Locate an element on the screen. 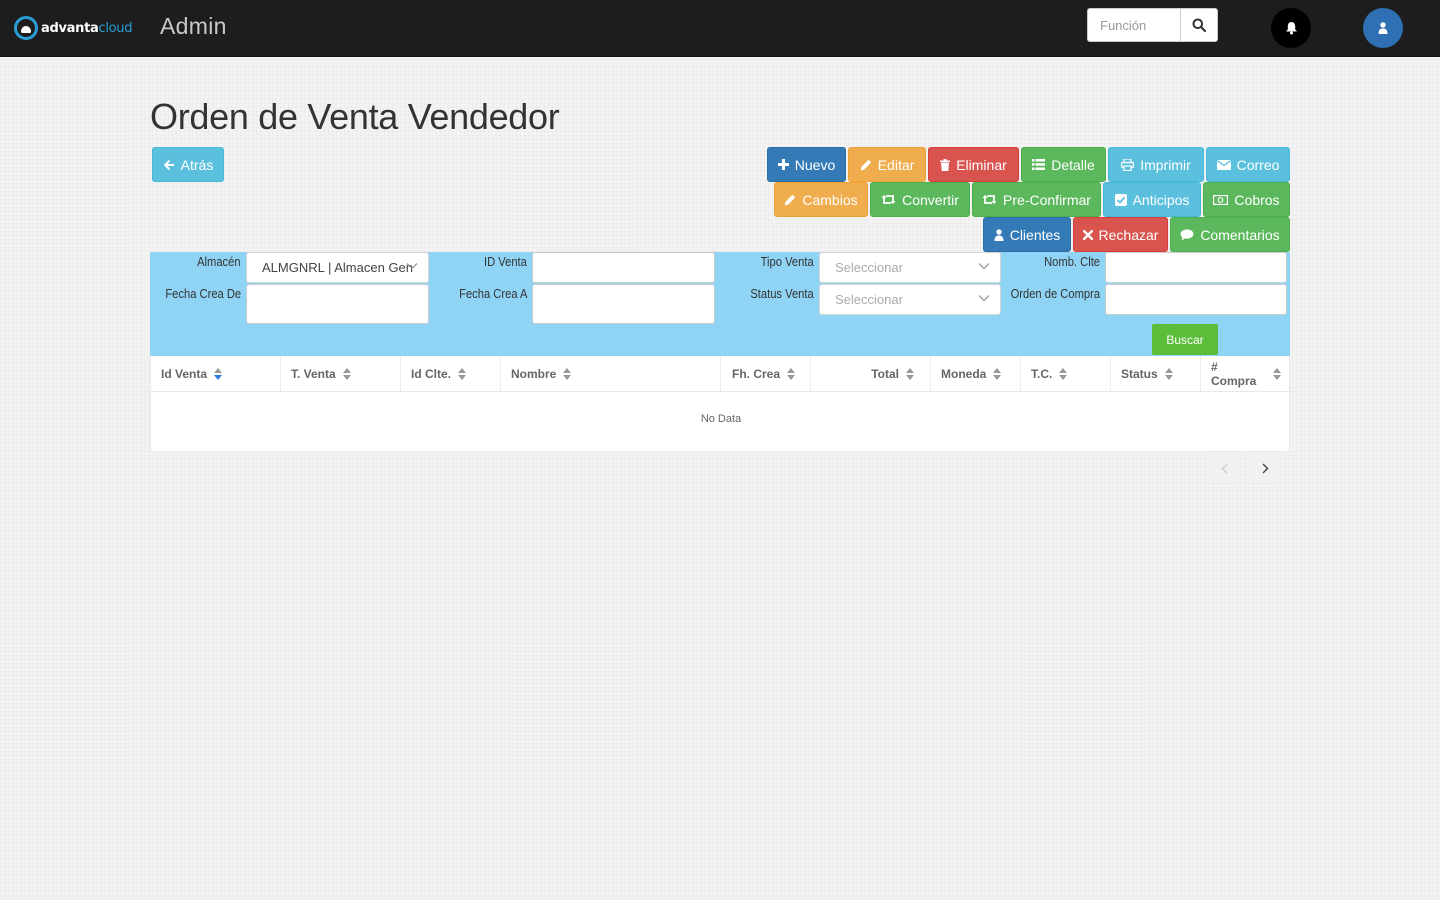 The height and width of the screenshot is (900, 1440). chevron-left-icon is located at coordinates (1224, 468).